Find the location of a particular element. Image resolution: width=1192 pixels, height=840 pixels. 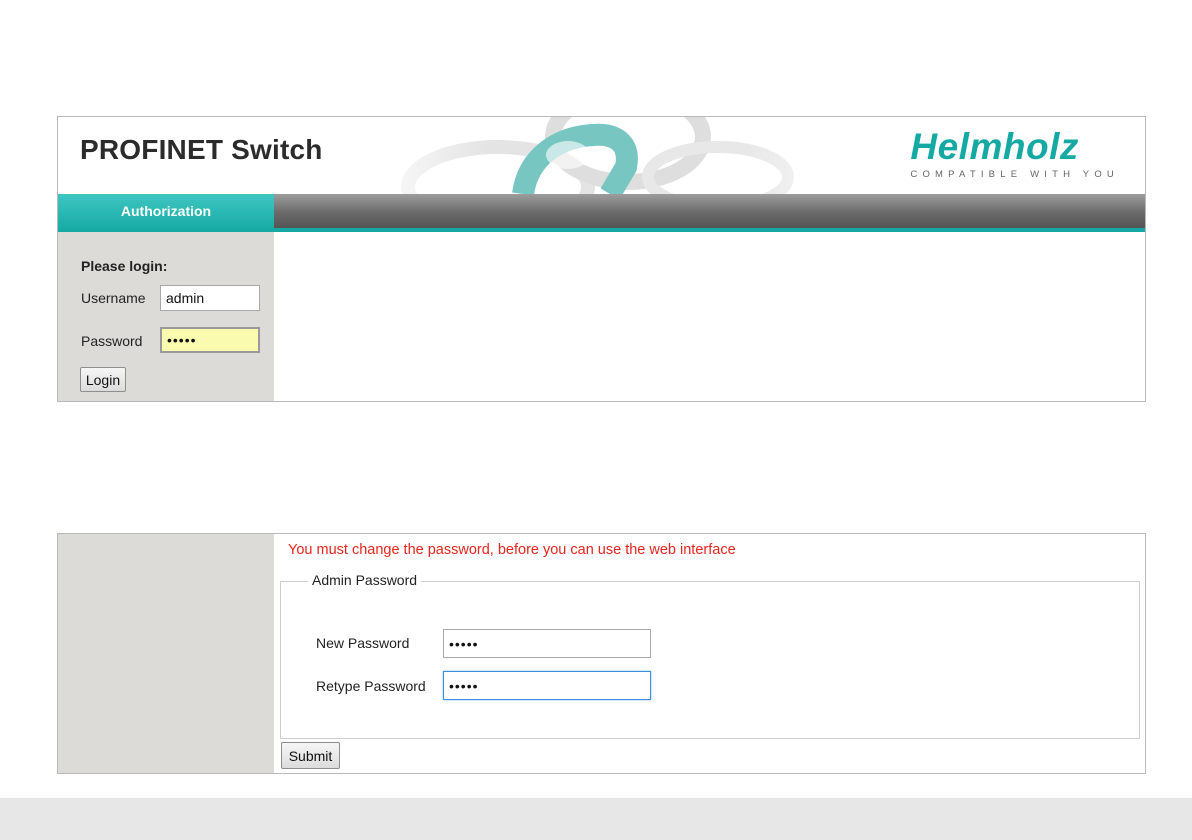

main-content is located at coordinates (709, 316).